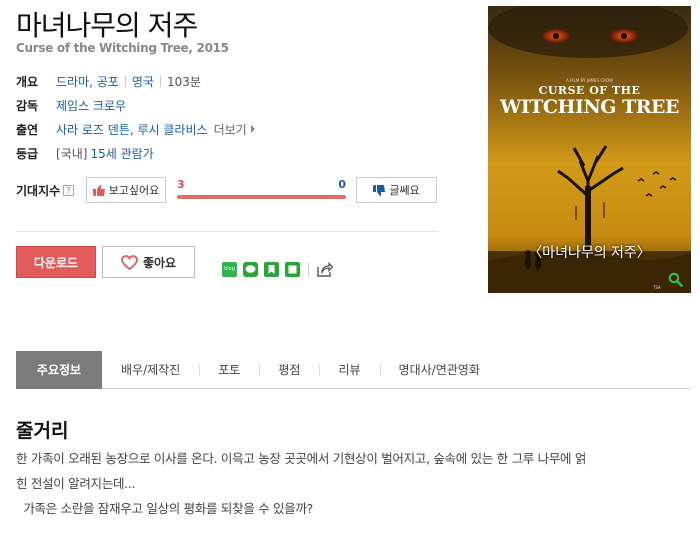  I want to click on tab-bar: 주요정보 배우/제작진 포토 평점 리뷰 명대사/연관영화, so click(353, 369).